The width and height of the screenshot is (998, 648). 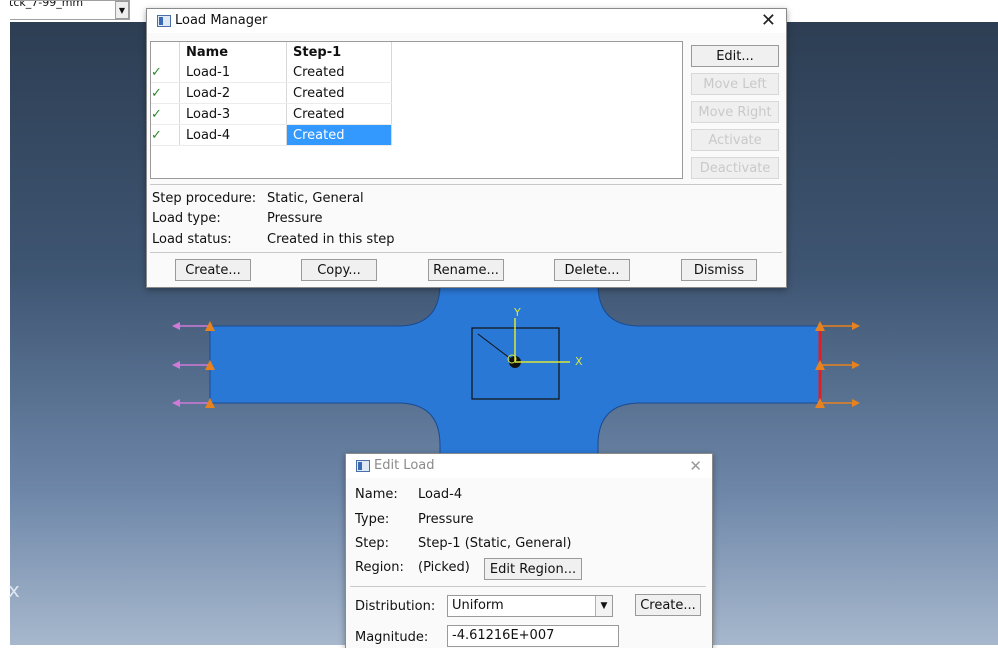 I want to click on magnitude-label: Magnitude:, so click(x=392, y=637).